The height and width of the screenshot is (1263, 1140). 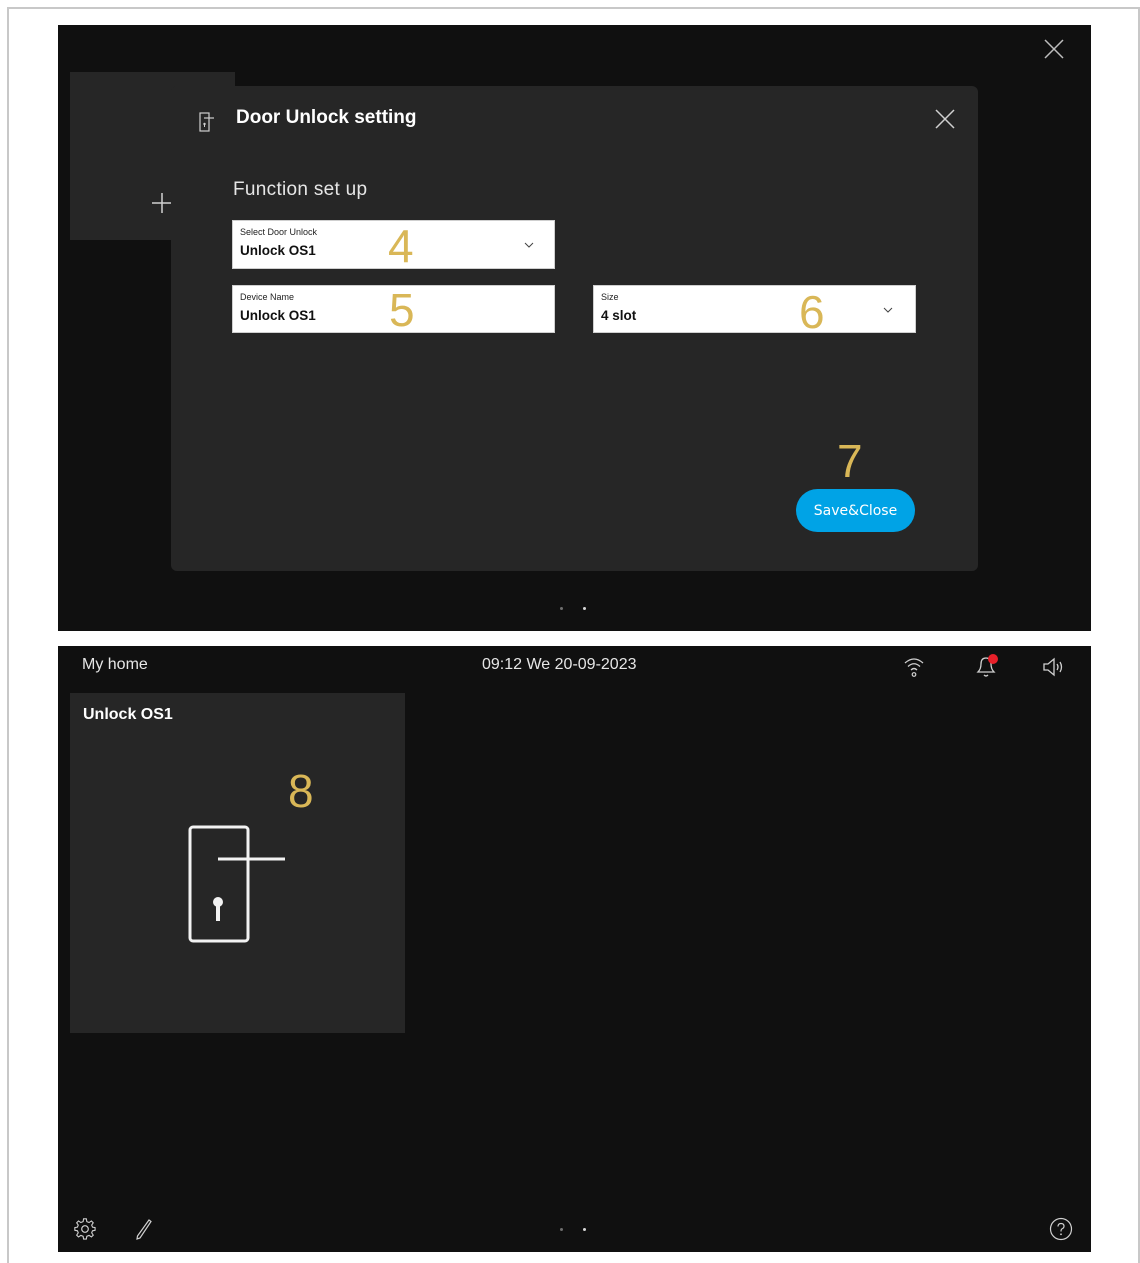 What do you see at coordinates (1061, 1229) in the screenshot?
I see `help-icon` at bounding box center [1061, 1229].